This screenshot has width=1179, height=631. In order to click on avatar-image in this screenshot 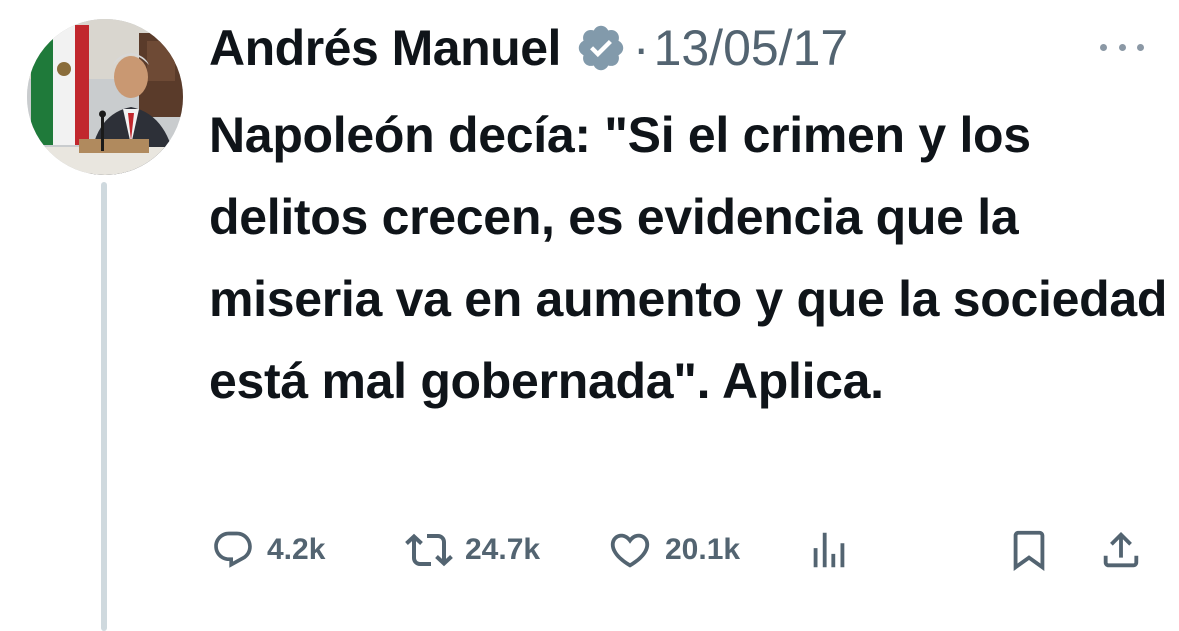, I will do `click(105, 97)`.